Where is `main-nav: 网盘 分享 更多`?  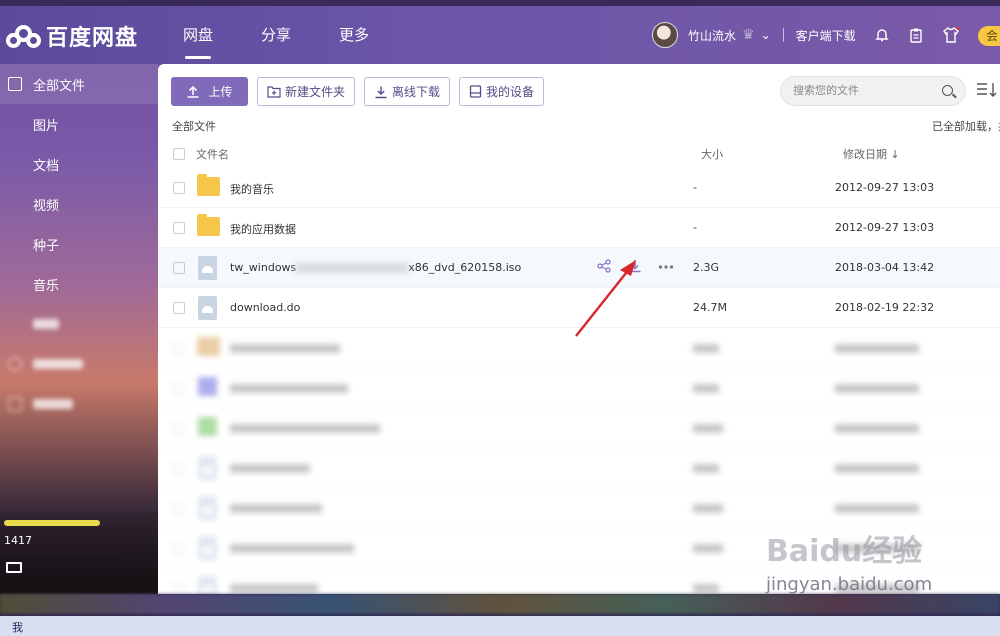 main-nav: 网盘 分享 更多 is located at coordinates (300, 41).